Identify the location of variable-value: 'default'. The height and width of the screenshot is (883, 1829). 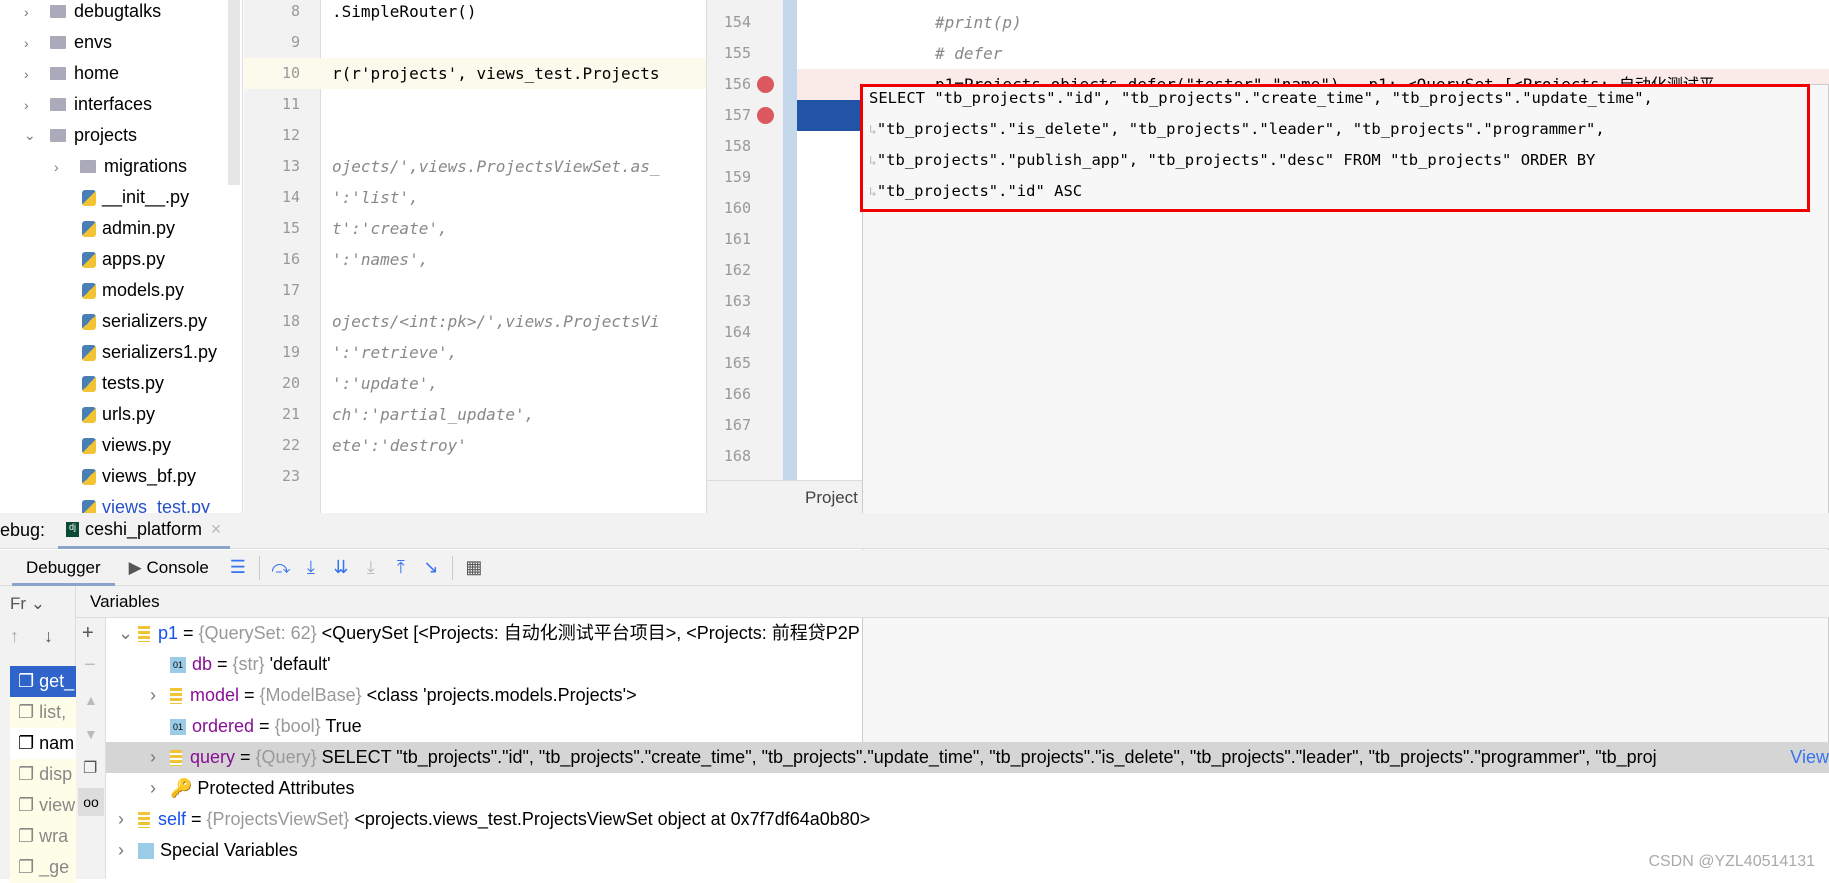
(300, 664).